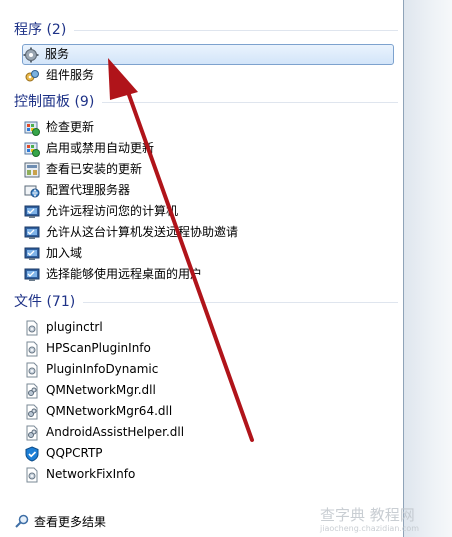 The image size is (452, 537). What do you see at coordinates (206, 102) in the screenshot?
I see `section-header-control-panel: 控制面板 (9)` at bounding box center [206, 102].